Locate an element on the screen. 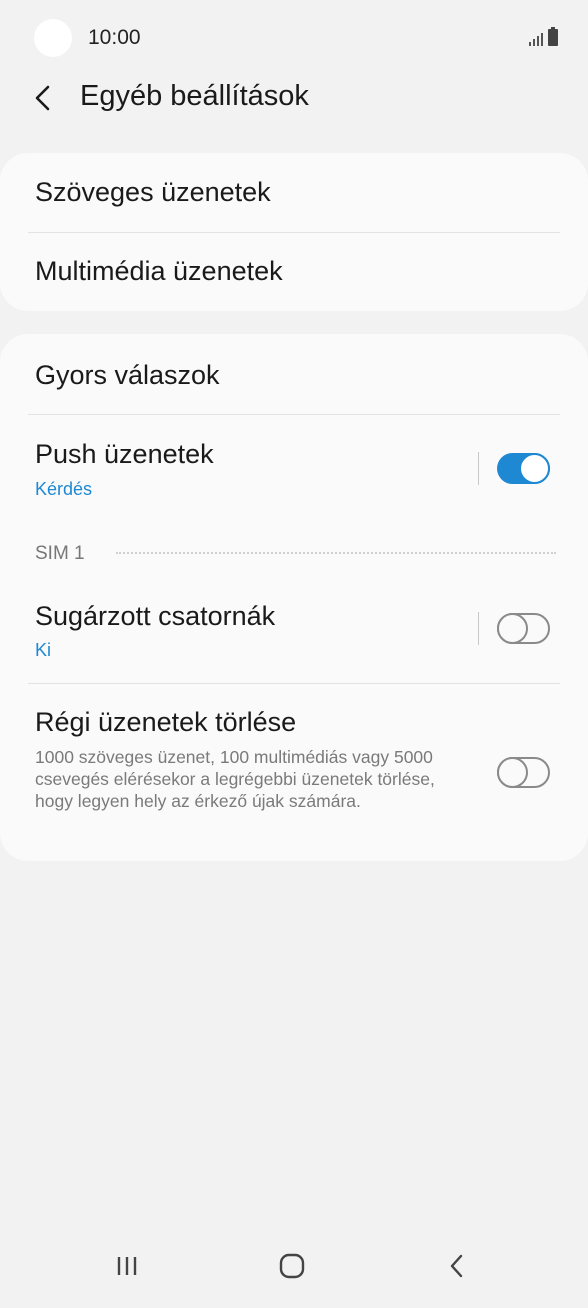  setting-label: Push üzenetek is located at coordinates (124, 454).